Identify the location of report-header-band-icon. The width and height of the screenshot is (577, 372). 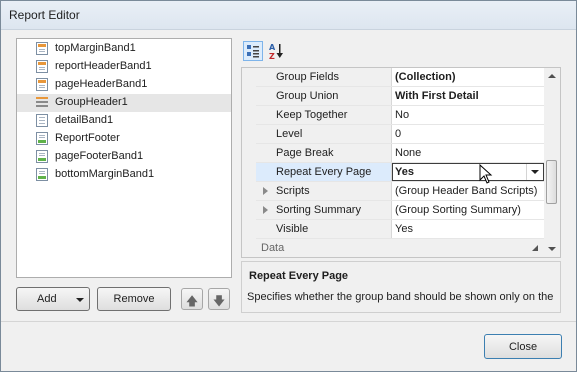
(42, 66).